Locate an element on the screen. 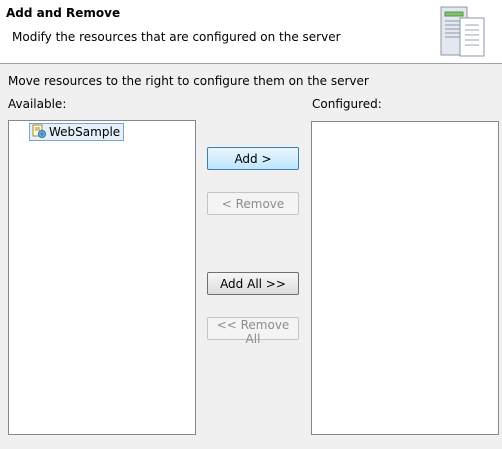 The width and height of the screenshot is (502, 449). remove-all-button: << Remove All is located at coordinates (253, 331).